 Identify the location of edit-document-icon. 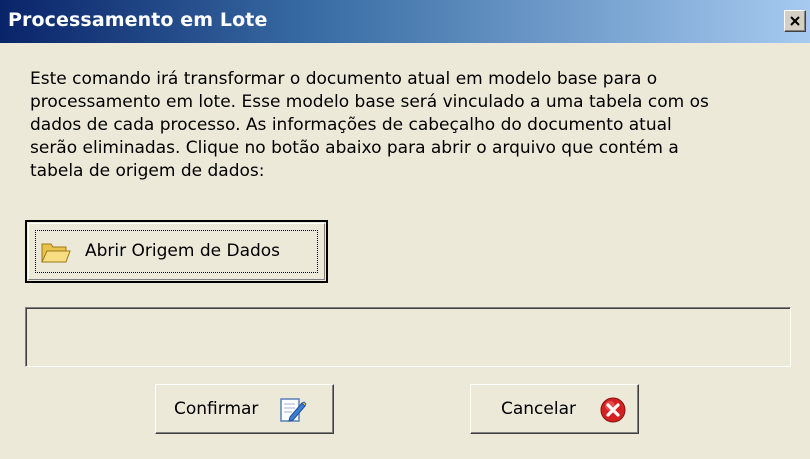
(293, 410).